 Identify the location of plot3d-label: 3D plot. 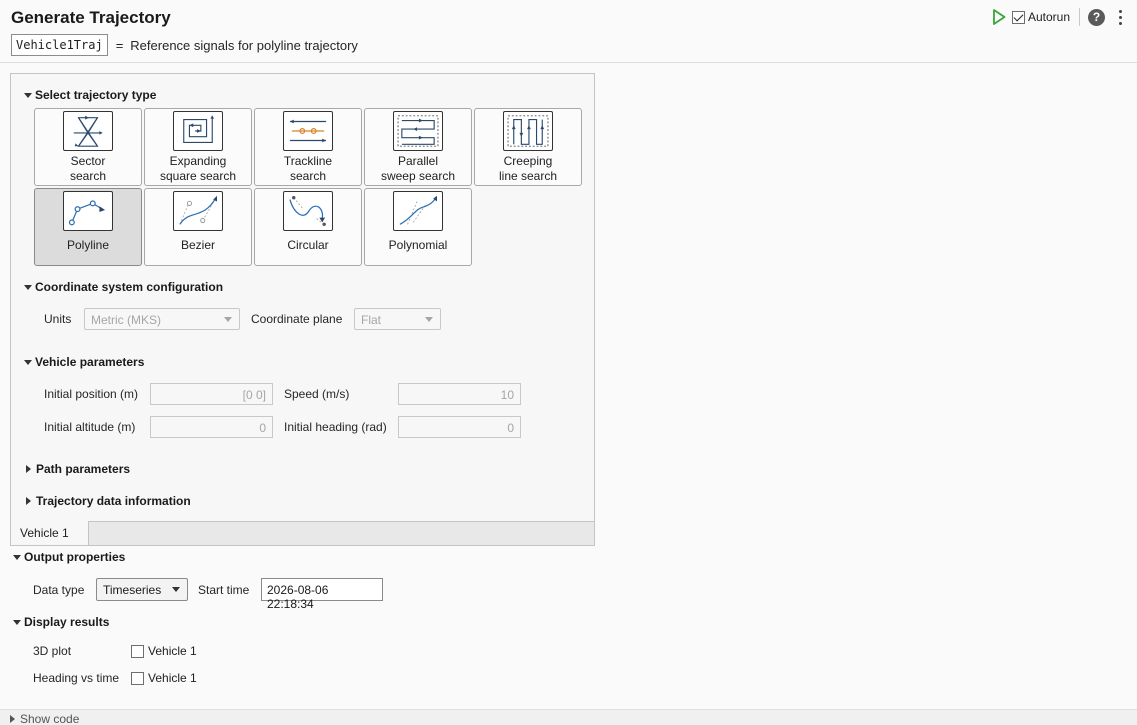
(52, 651).